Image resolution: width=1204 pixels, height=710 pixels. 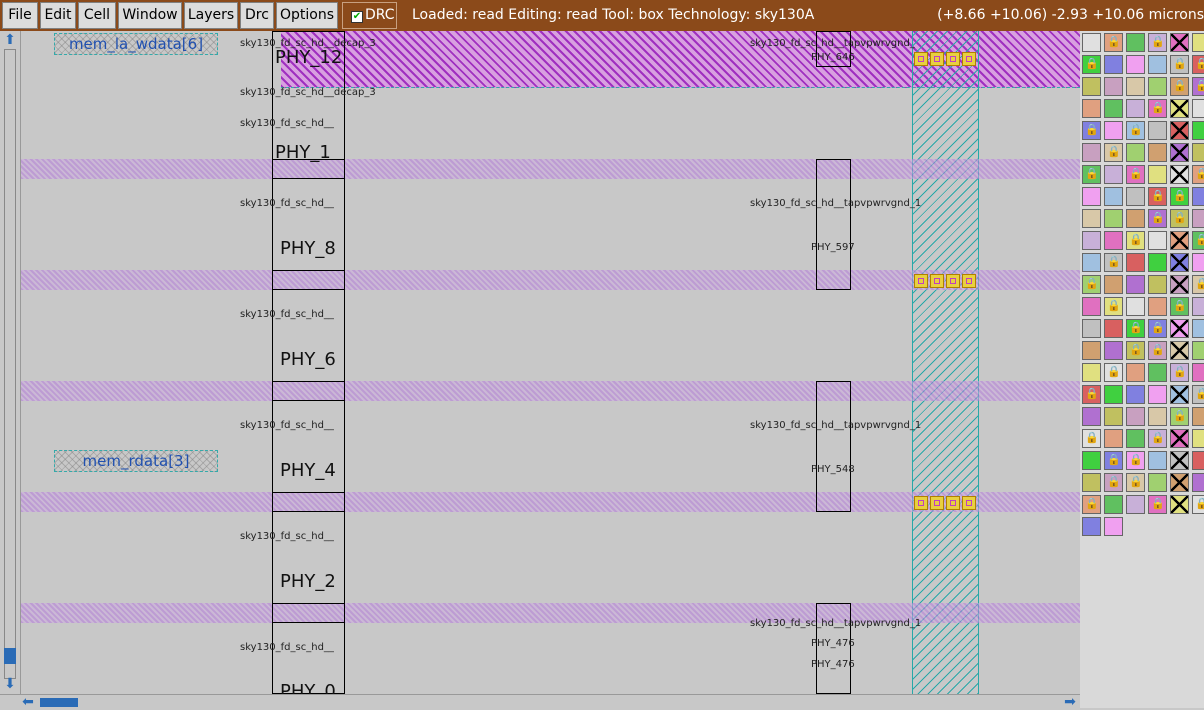 I want to click on menu-cell: Cell, so click(x=97, y=15).